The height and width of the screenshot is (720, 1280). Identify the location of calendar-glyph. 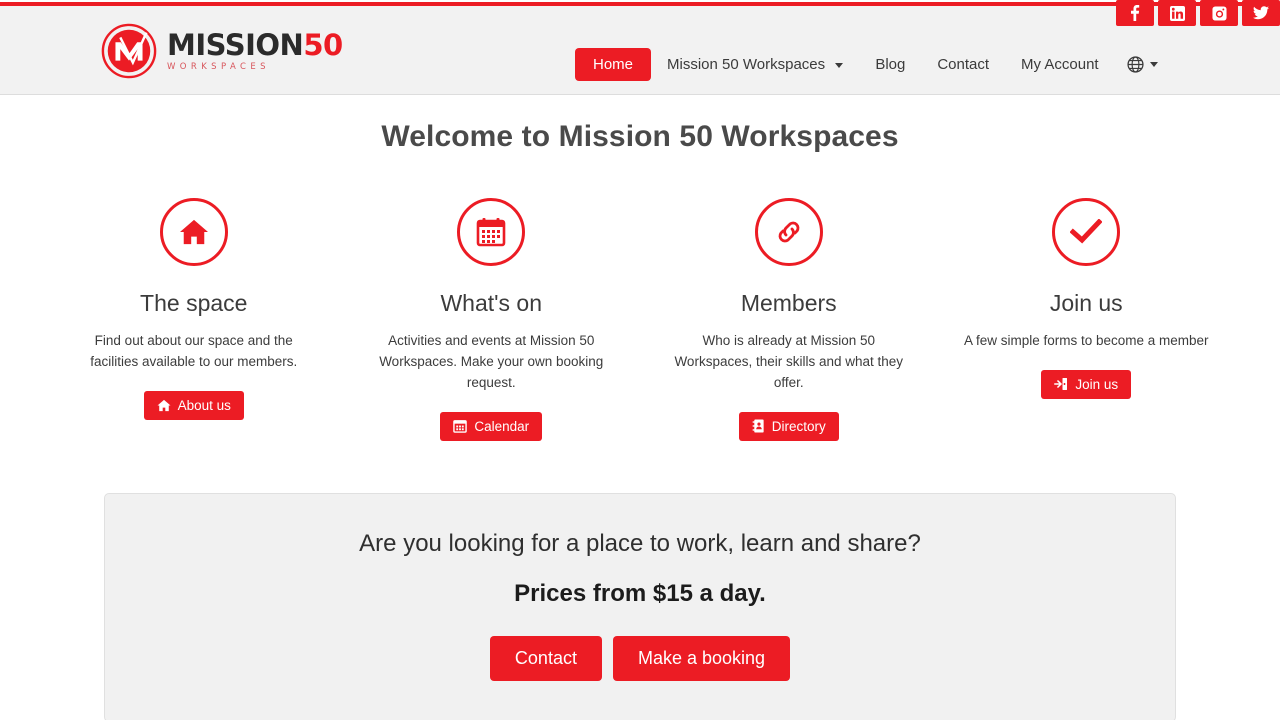
(491, 232).